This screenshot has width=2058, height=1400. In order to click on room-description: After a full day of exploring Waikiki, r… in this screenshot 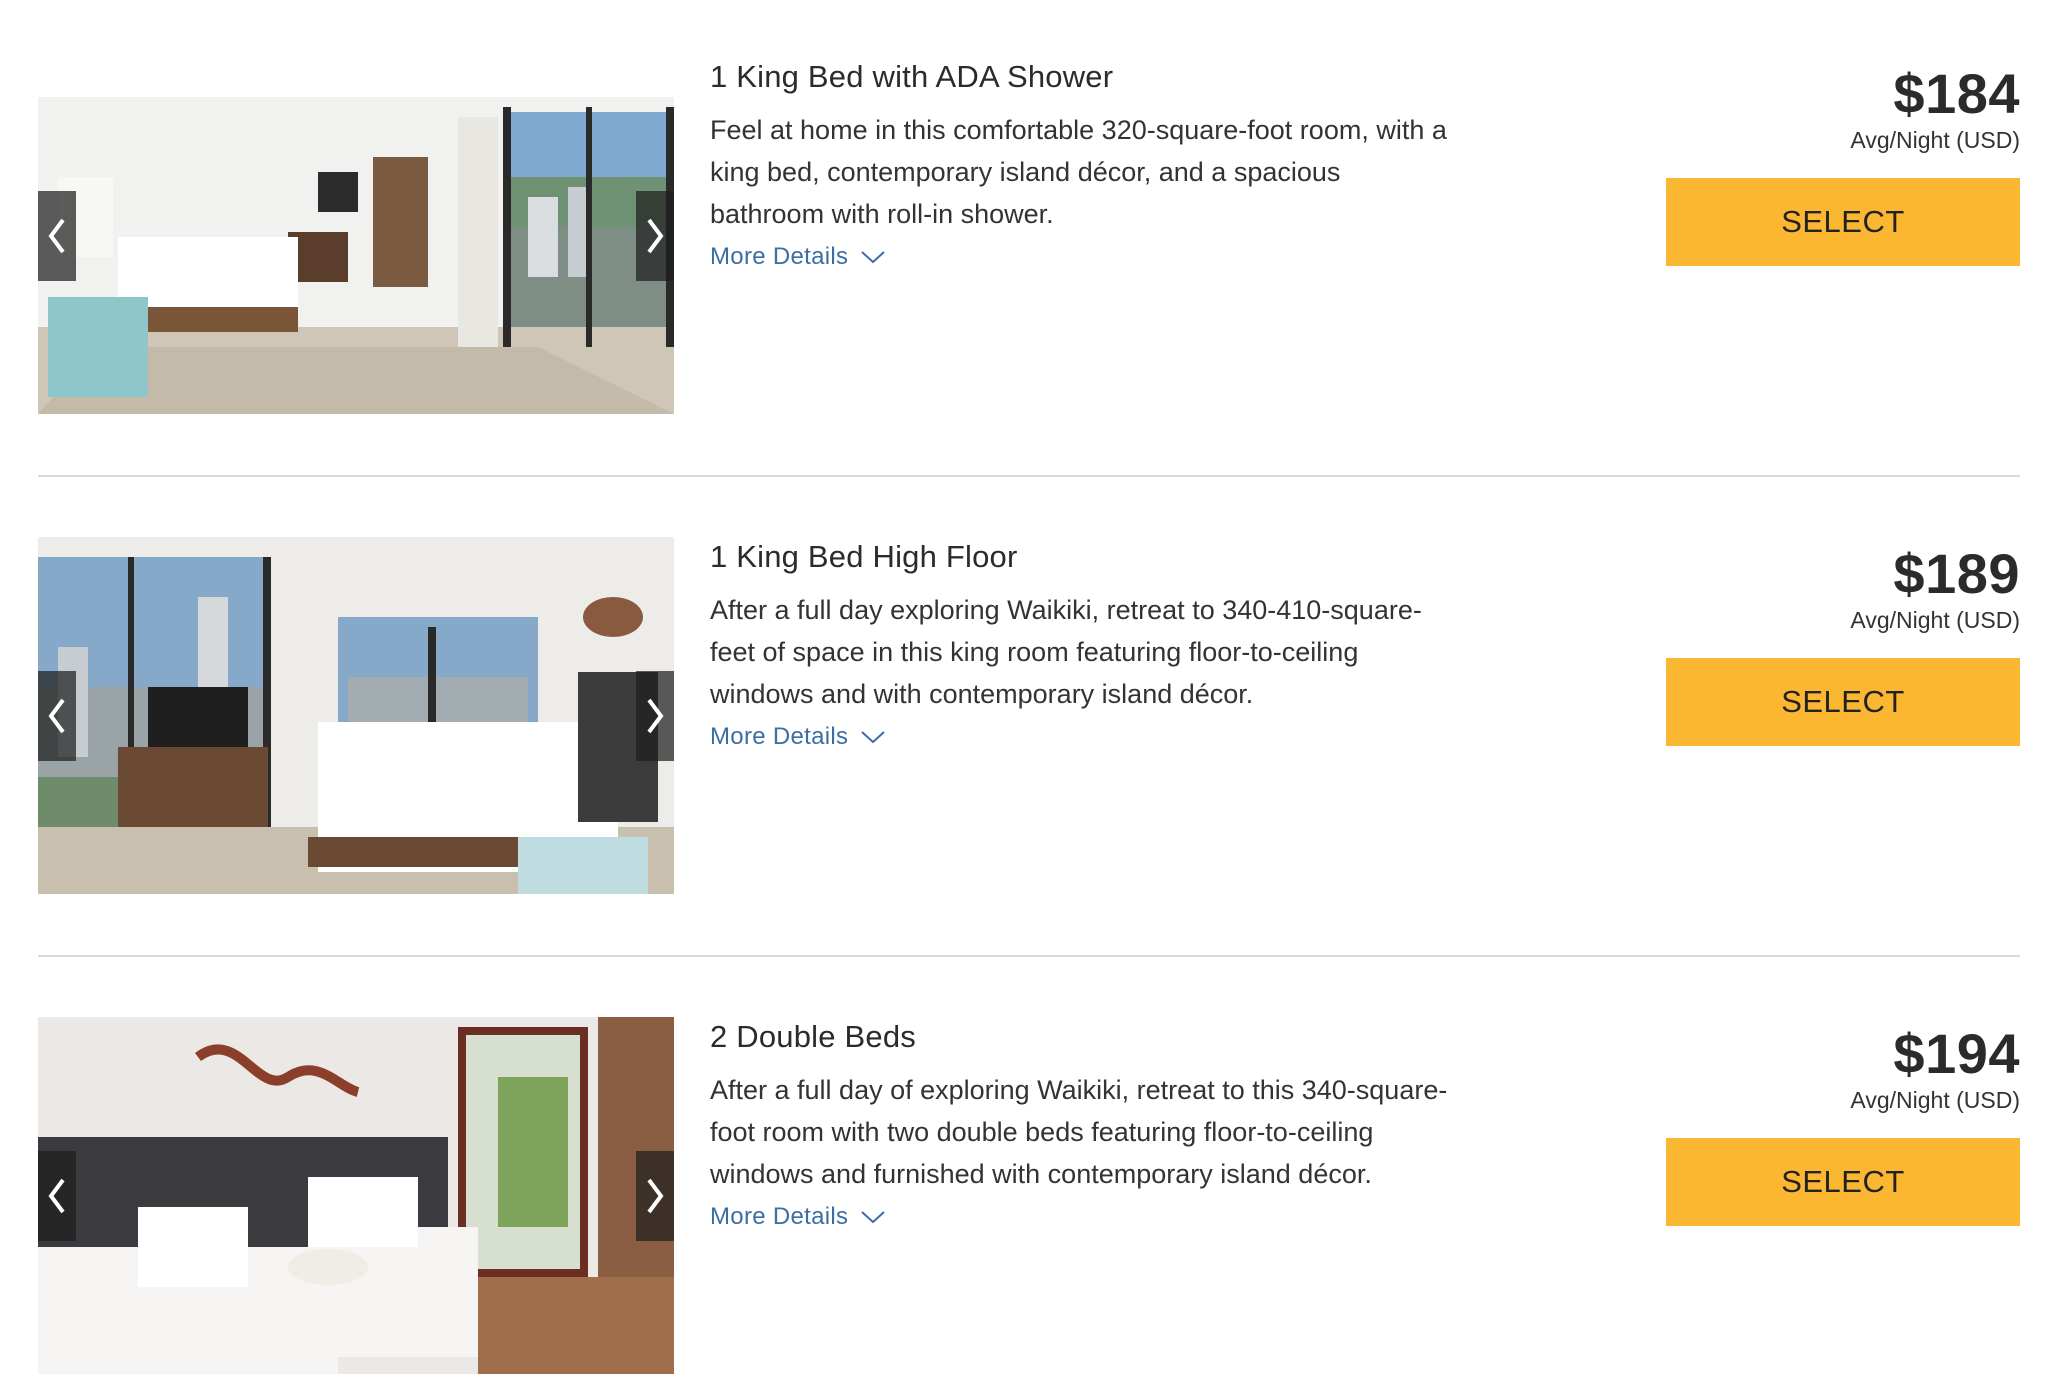, I will do `click(1079, 1132)`.